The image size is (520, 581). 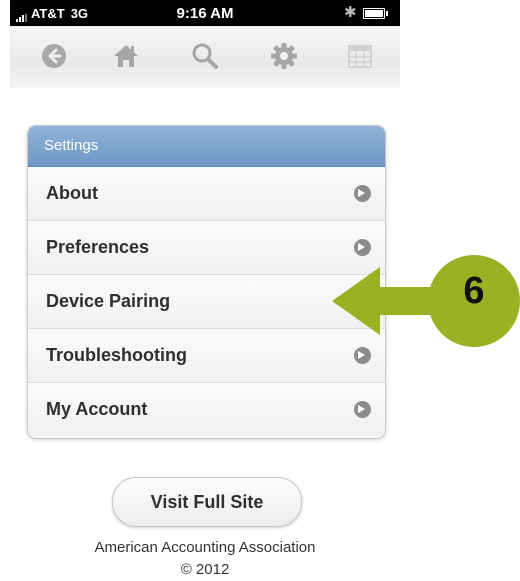 I want to click on status-bar: AT&T 3G 9:16 AM ✱, so click(x=205, y=13).